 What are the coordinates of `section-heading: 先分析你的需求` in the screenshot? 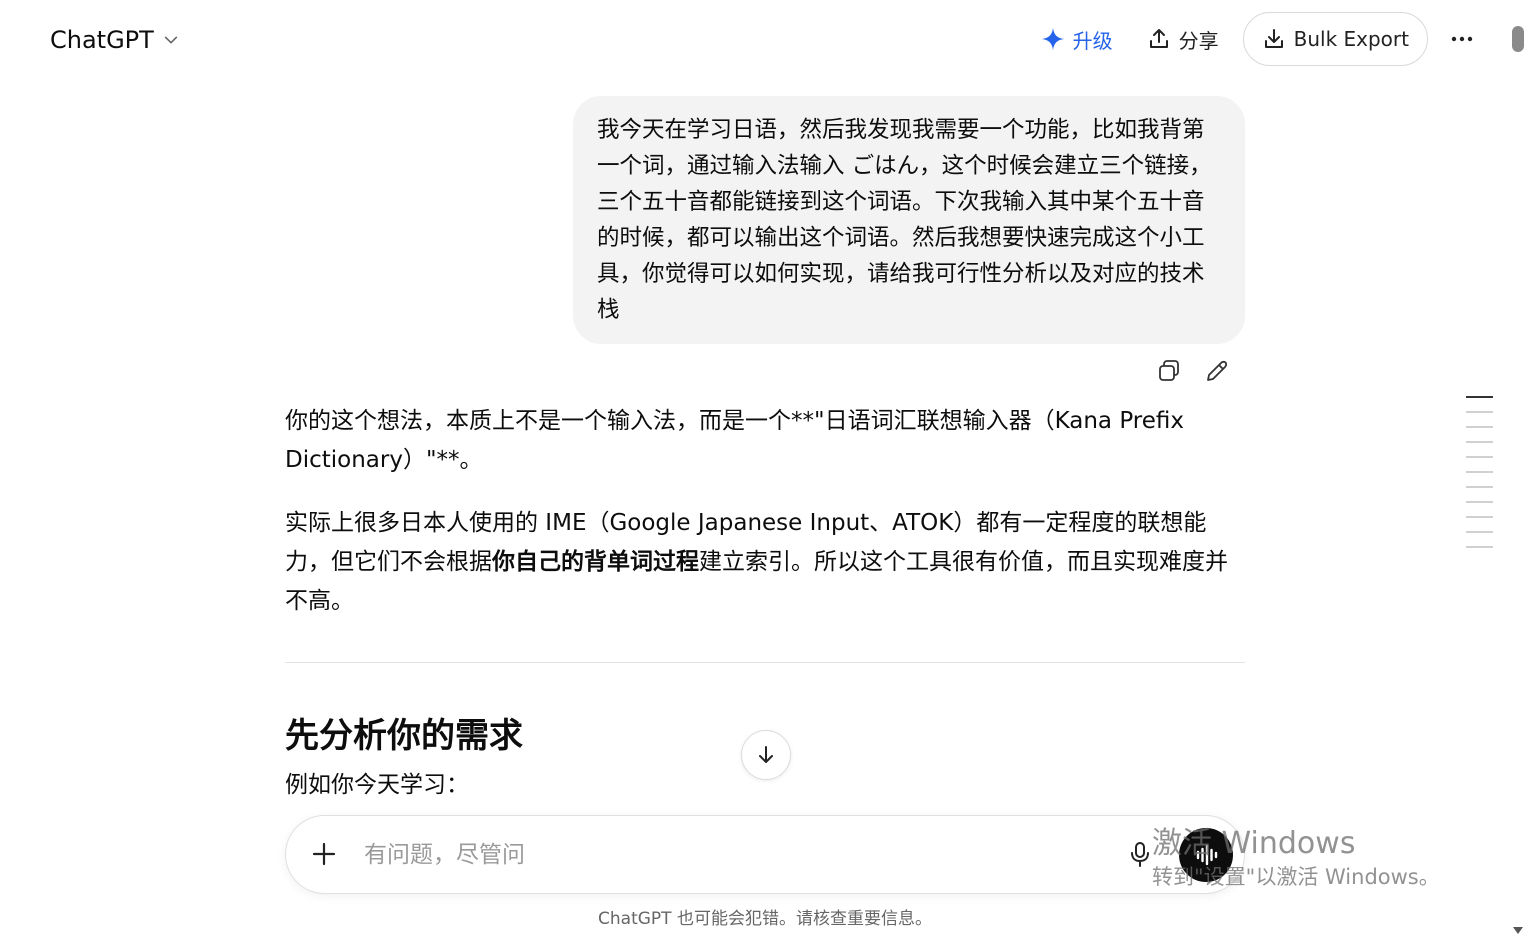 It's located at (404, 736).